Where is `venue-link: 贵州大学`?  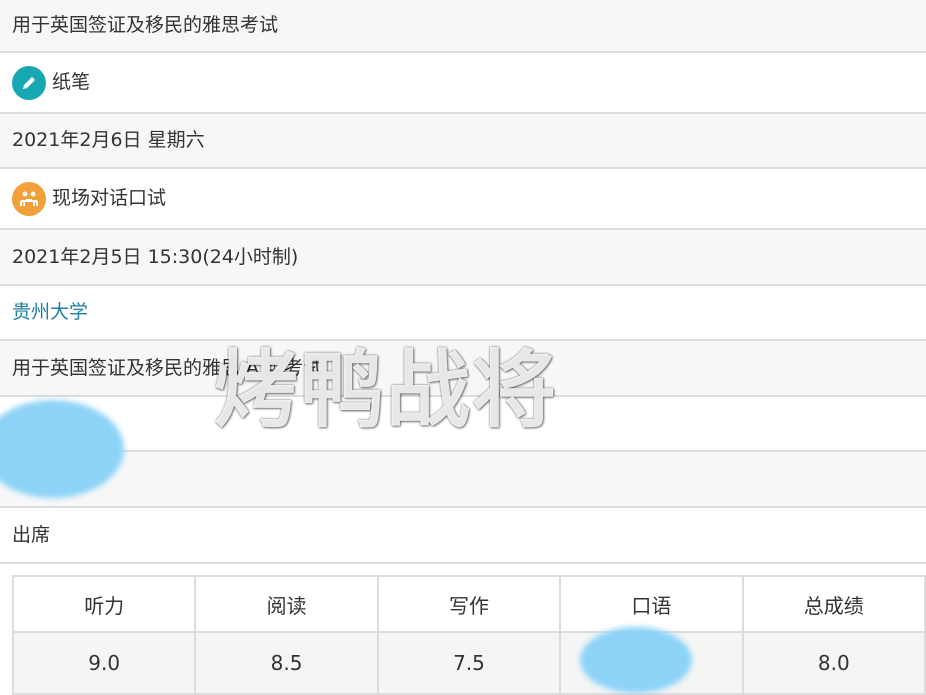 venue-link: 贵州大学 is located at coordinates (50, 312).